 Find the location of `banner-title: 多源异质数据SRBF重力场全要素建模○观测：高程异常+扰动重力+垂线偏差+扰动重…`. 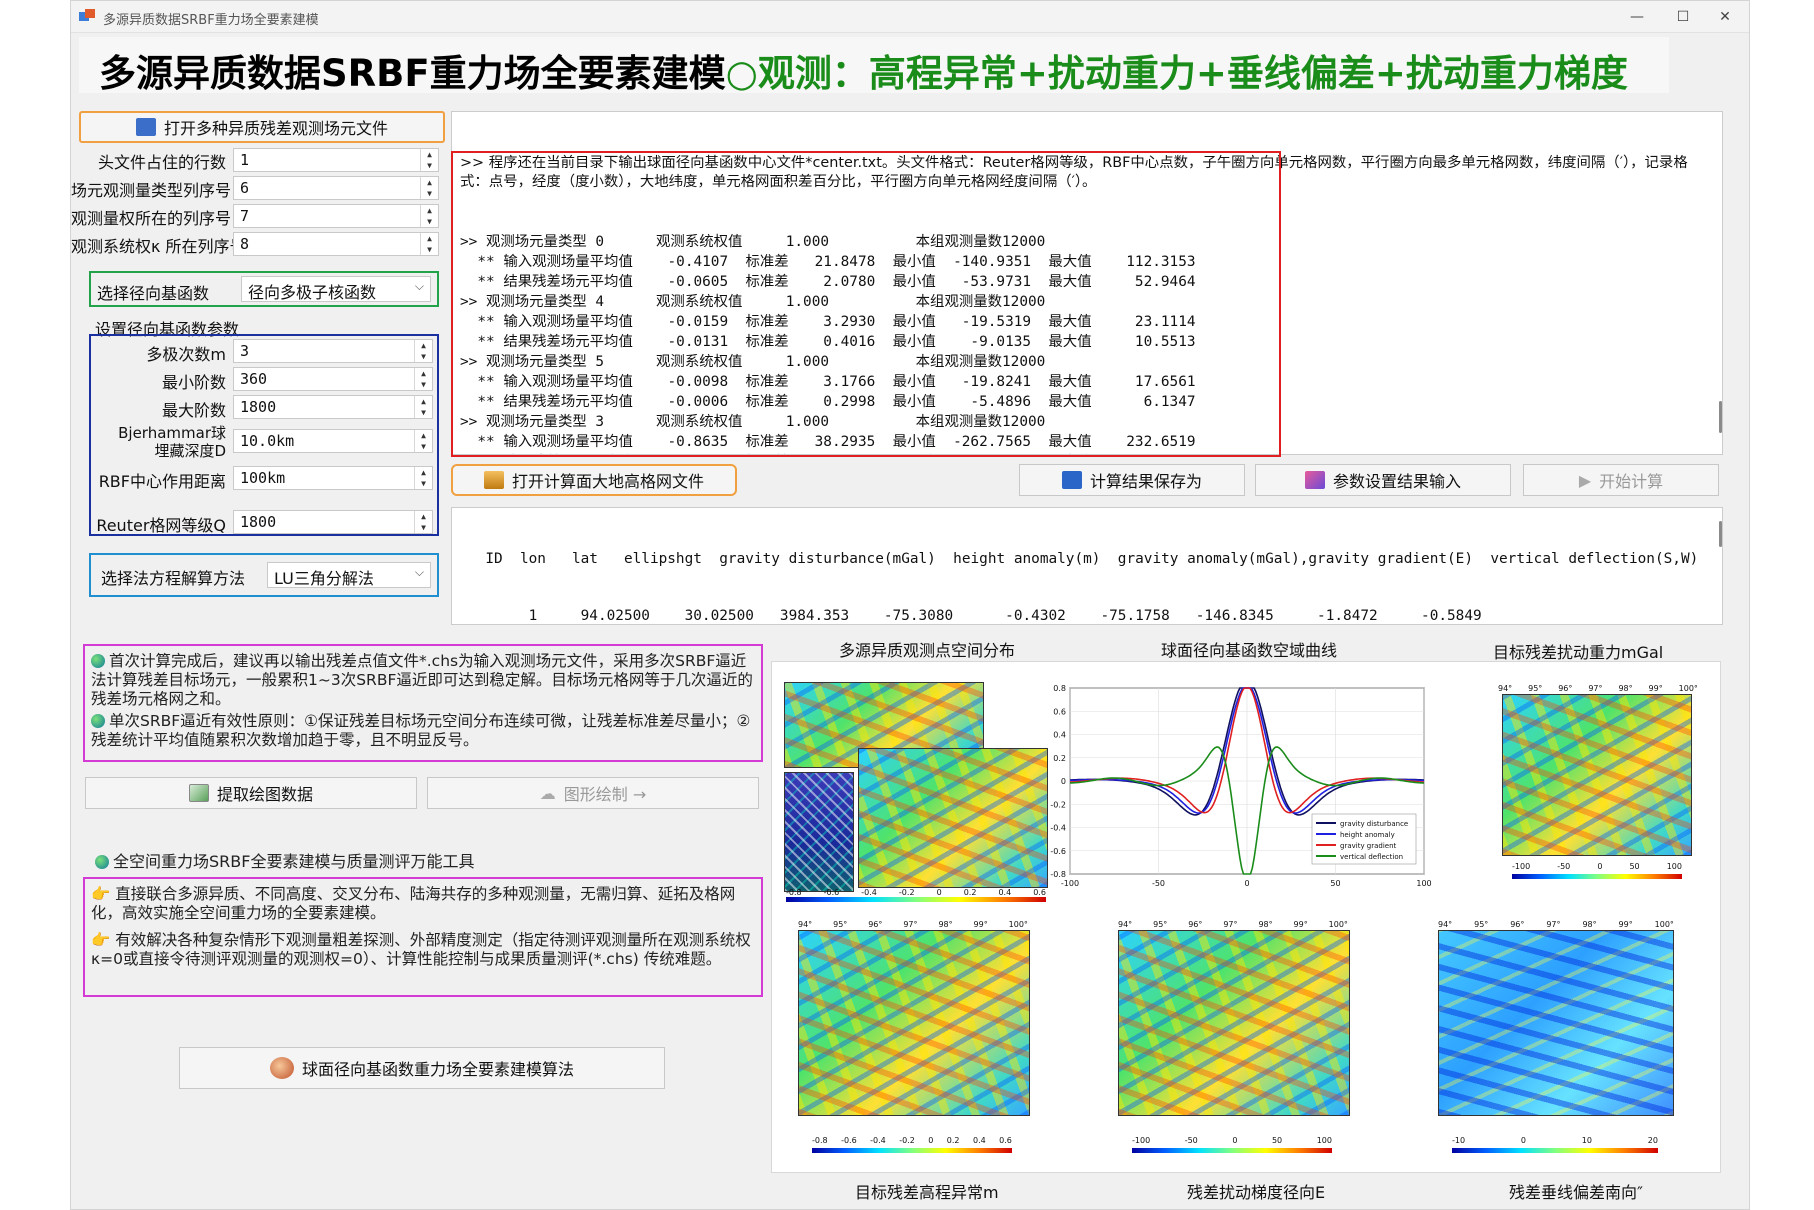

banner-title: 多源异质数据SRBF重力场全要素建模○观测：高程异常+扰动重力+垂线偏差+扰动重… is located at coordinates (863, 70).